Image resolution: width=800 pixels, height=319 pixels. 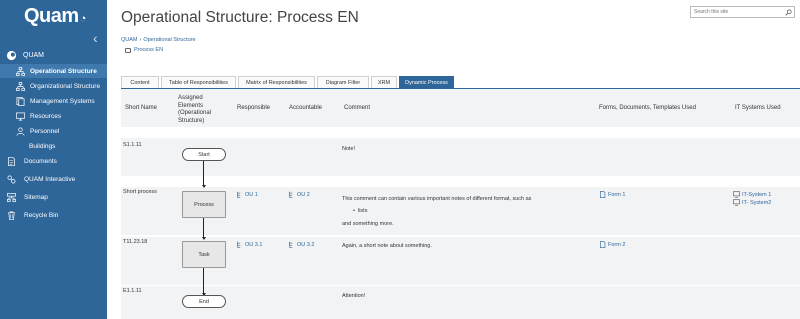 I want to click on it-system-link: IT- System2, so click(x=752, y=202).